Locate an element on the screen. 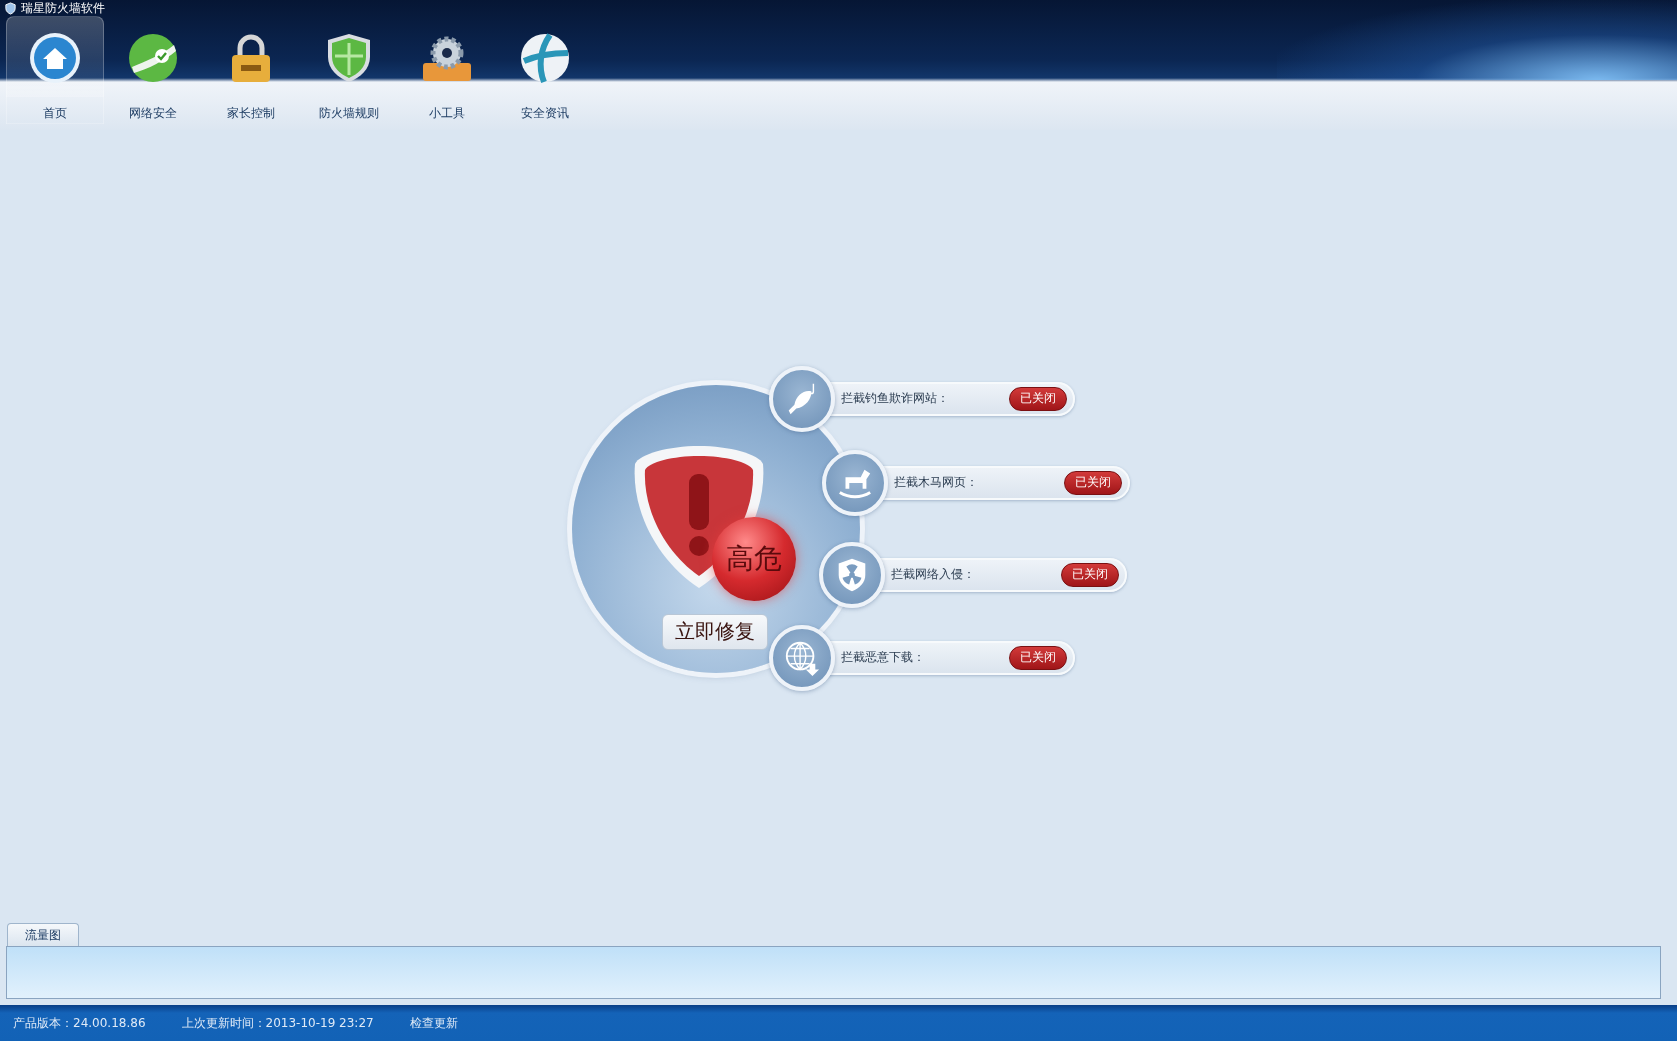  check-update-link: 检查更新 is located at coordinates (433, 1023).